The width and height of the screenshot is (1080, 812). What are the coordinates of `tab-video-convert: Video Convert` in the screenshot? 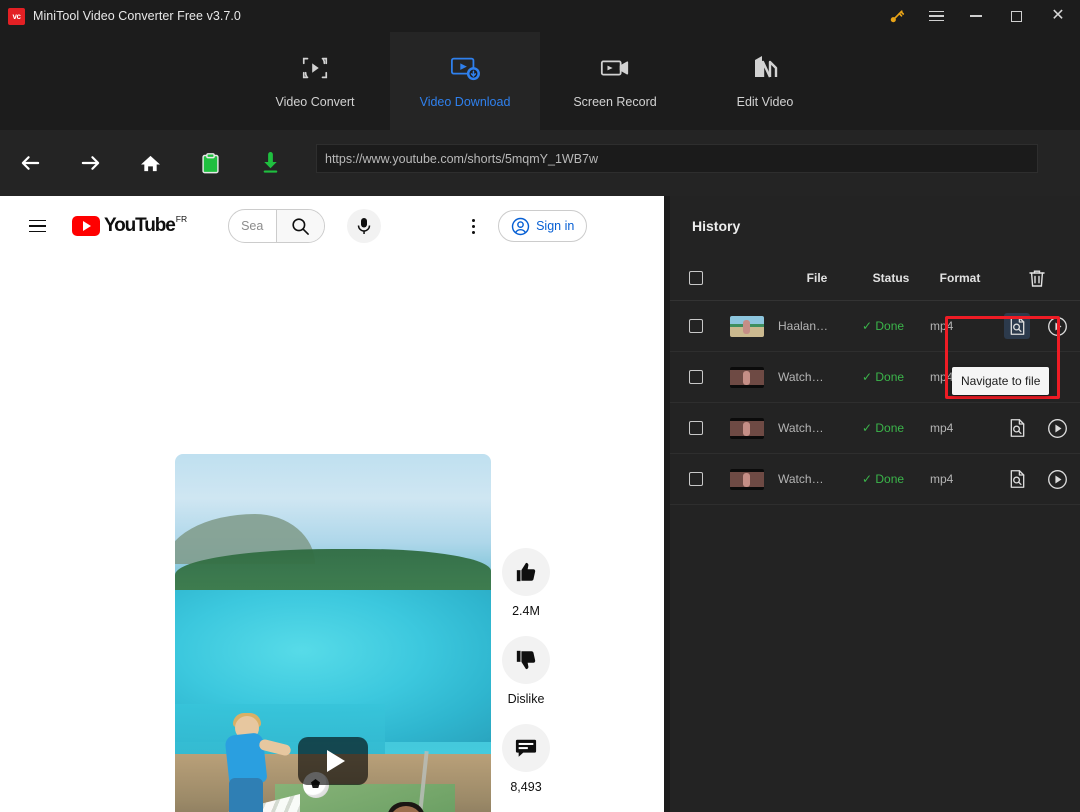 It's located at (315, 81).